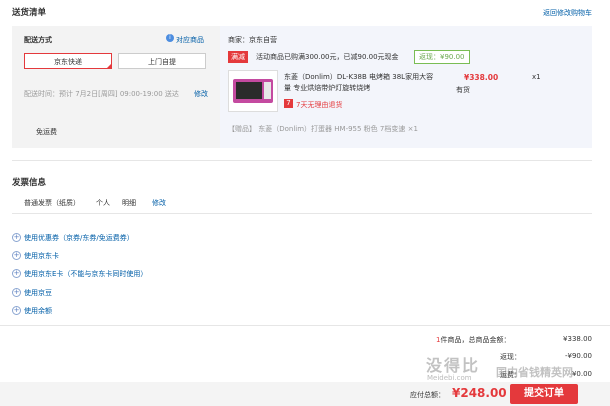 Image resolution: width=610 pixels, height=406 pixels. What do you see at coordinates (475, 340) in the screenshot?
I see `item-count-label: 件商品，总商品金额：` at bounding box center [475, 340].